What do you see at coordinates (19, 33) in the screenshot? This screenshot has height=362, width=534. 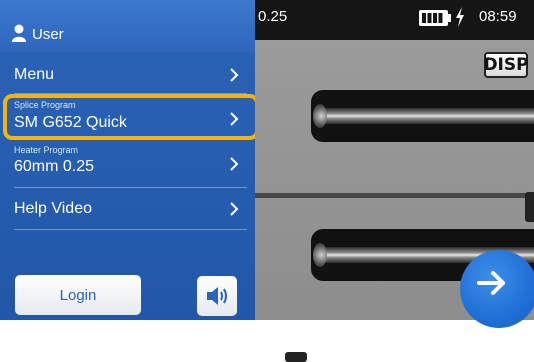 I see `user-icon` at bounding box center [19, 33].